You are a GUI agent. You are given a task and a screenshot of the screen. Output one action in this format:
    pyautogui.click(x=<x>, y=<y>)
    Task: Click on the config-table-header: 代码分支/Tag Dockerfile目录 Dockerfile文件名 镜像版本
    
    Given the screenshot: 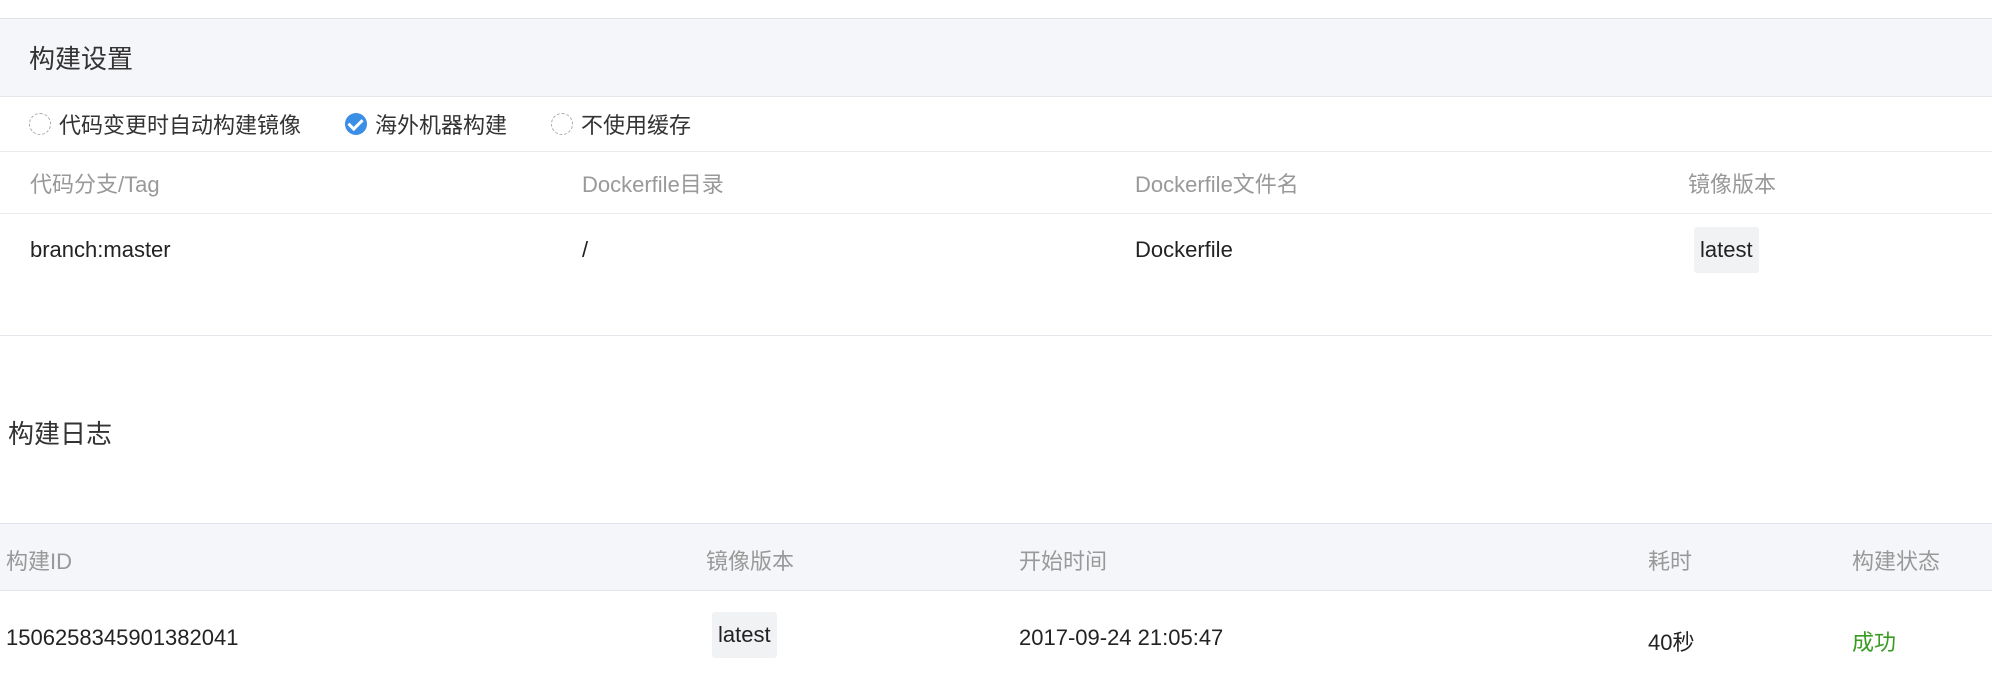 What is the action you would take?
    pyautogui.click(x=996, y=183)
    